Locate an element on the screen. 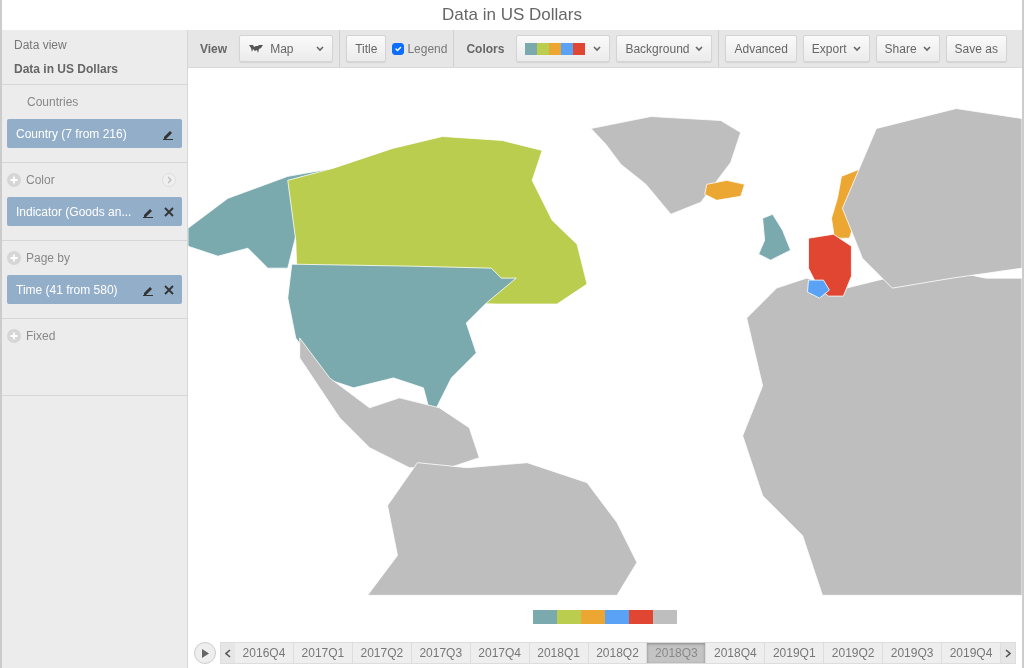  dropdown-button: Map is located at coordinates (286, 48).